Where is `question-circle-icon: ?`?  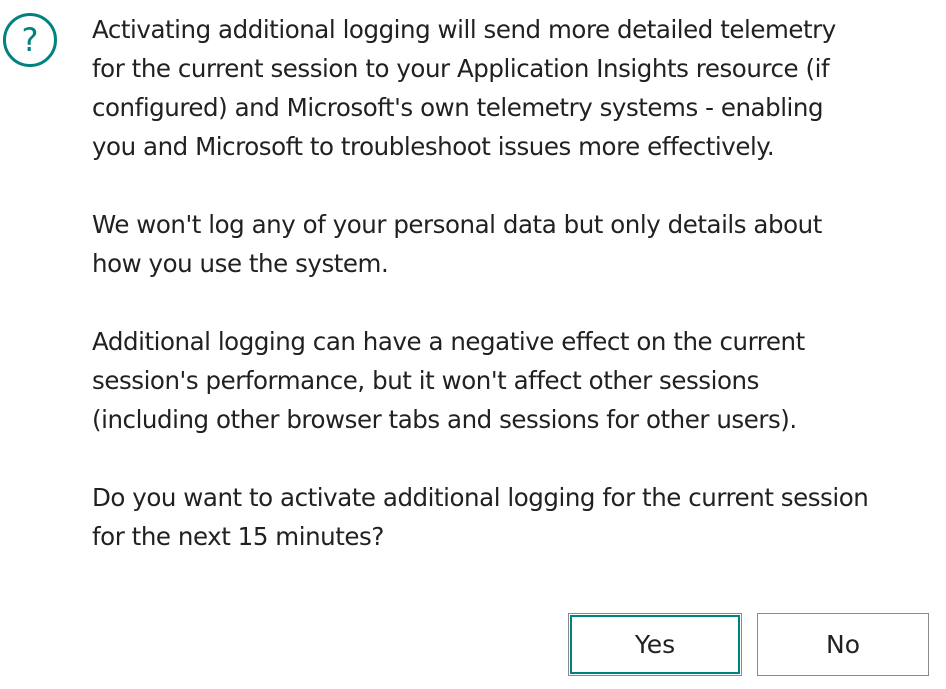
question-circle-icon: ? is located at coordinates (30, 40).